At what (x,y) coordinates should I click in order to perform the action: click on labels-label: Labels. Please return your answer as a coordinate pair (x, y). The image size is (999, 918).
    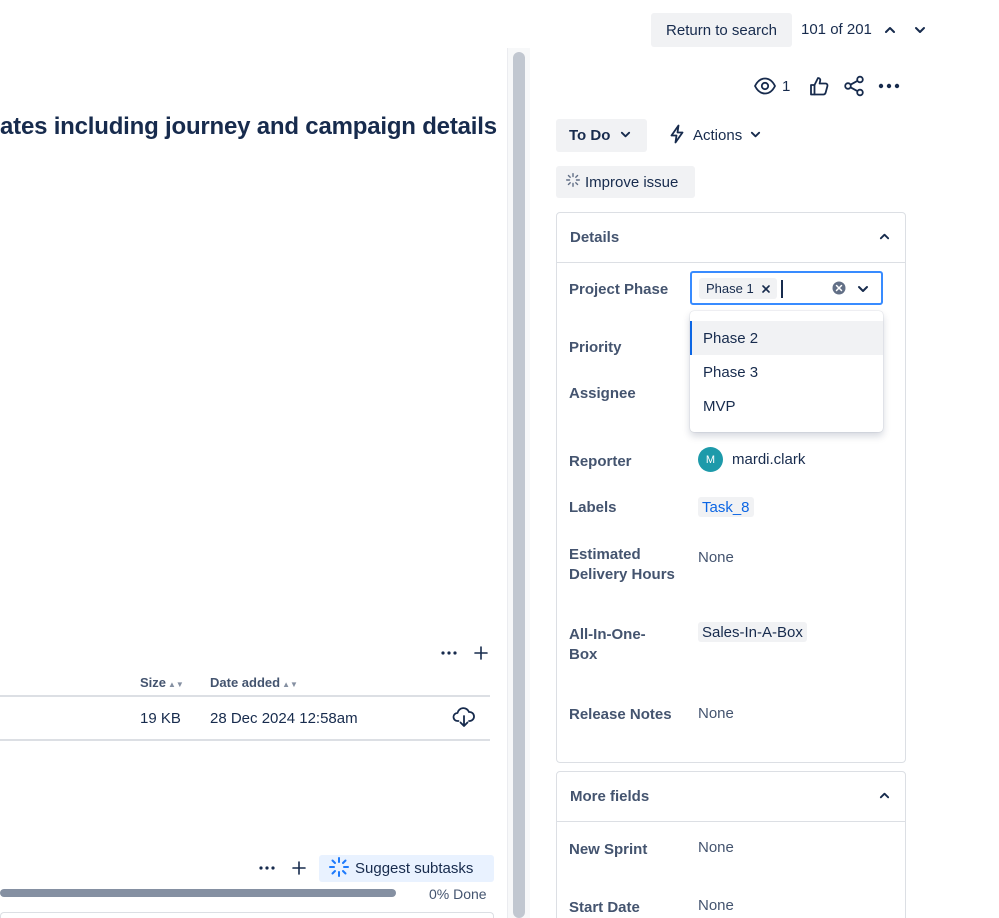
    Looking at the image, I should click on (593, 507).